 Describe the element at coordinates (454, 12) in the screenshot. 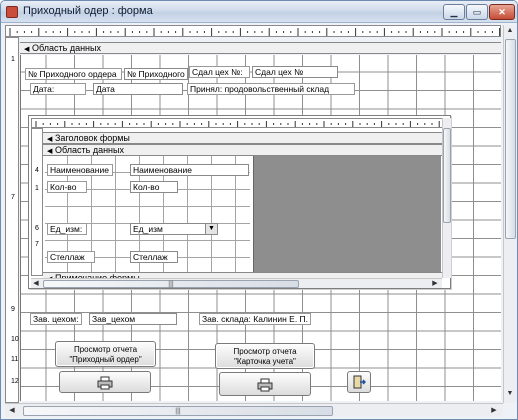

I see `minimize-button: ▁` at that location.